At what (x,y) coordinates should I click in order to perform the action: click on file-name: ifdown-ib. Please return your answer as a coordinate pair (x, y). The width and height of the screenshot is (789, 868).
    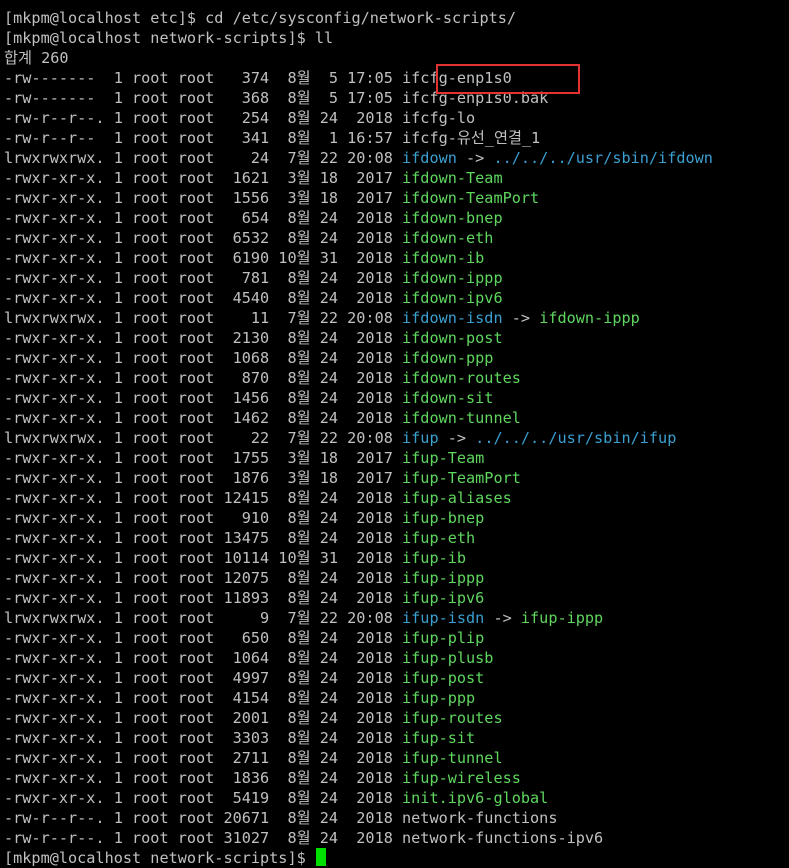
    Looking at the image, I should click on (443, 258).